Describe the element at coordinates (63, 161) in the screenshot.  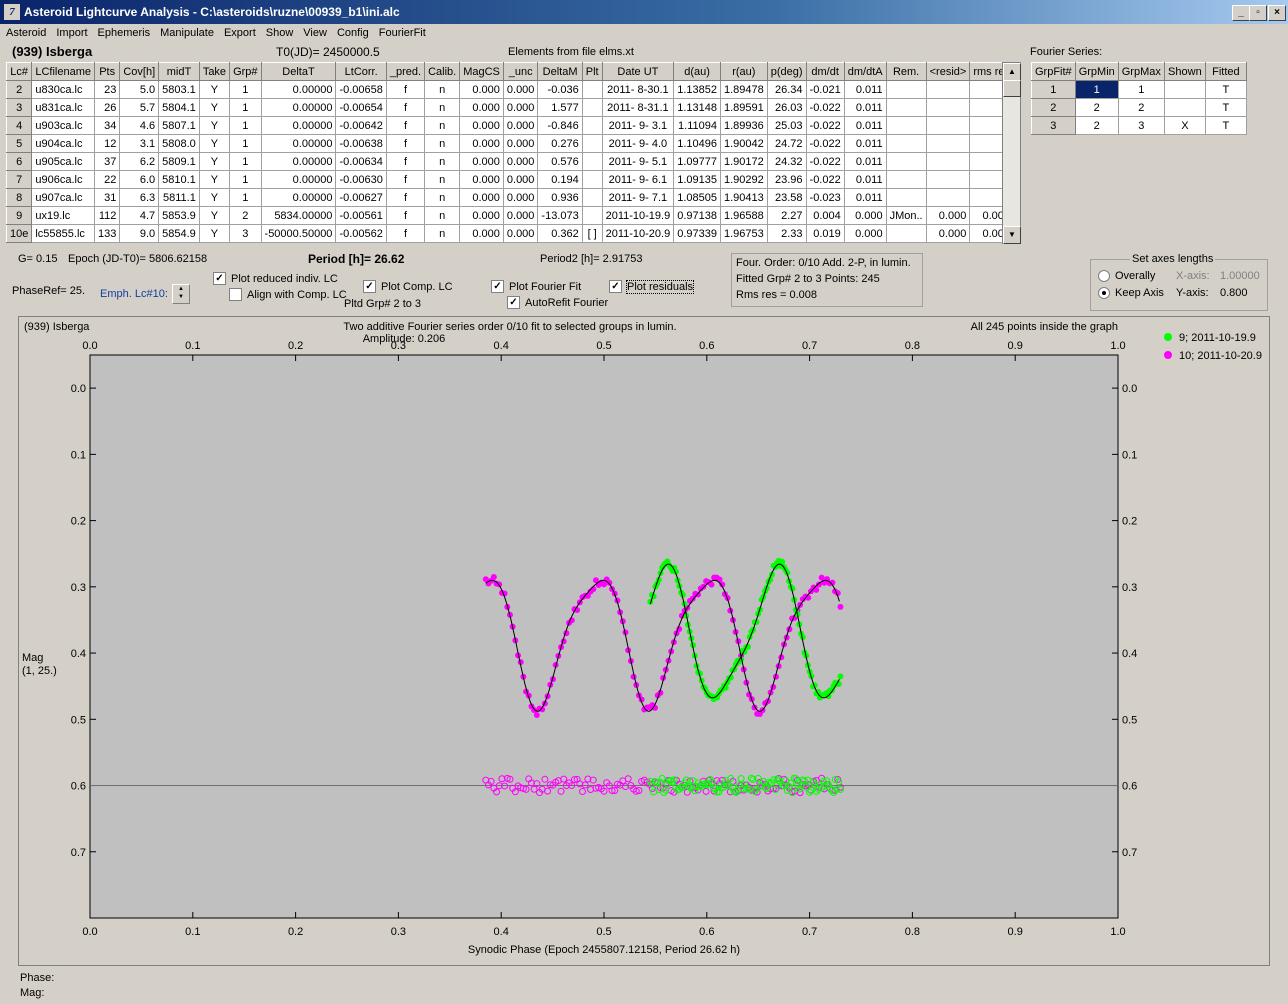
I see `table-cell: u905ca.lc` at that location.